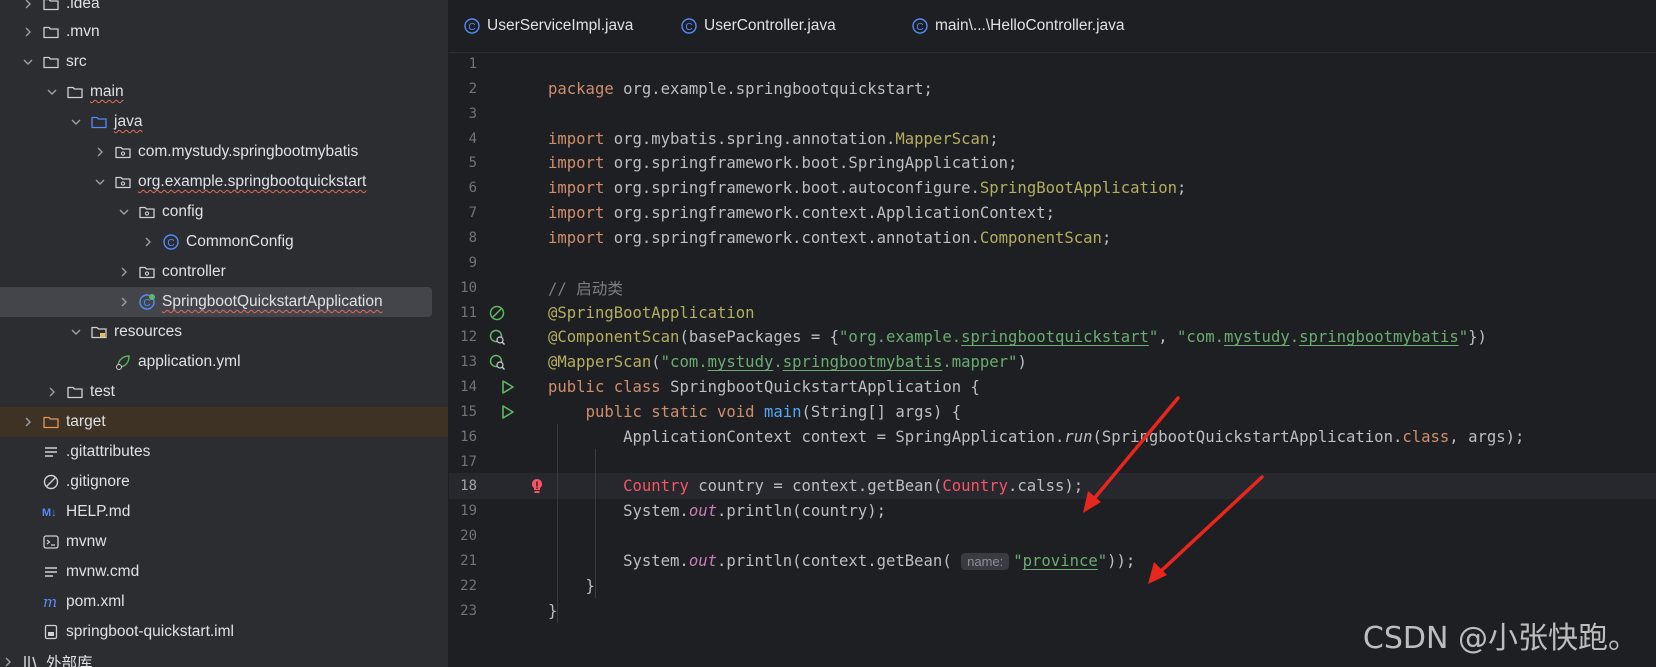 The image size is (1656, 667). I want to click on line-number: 1, so click(463, 64).